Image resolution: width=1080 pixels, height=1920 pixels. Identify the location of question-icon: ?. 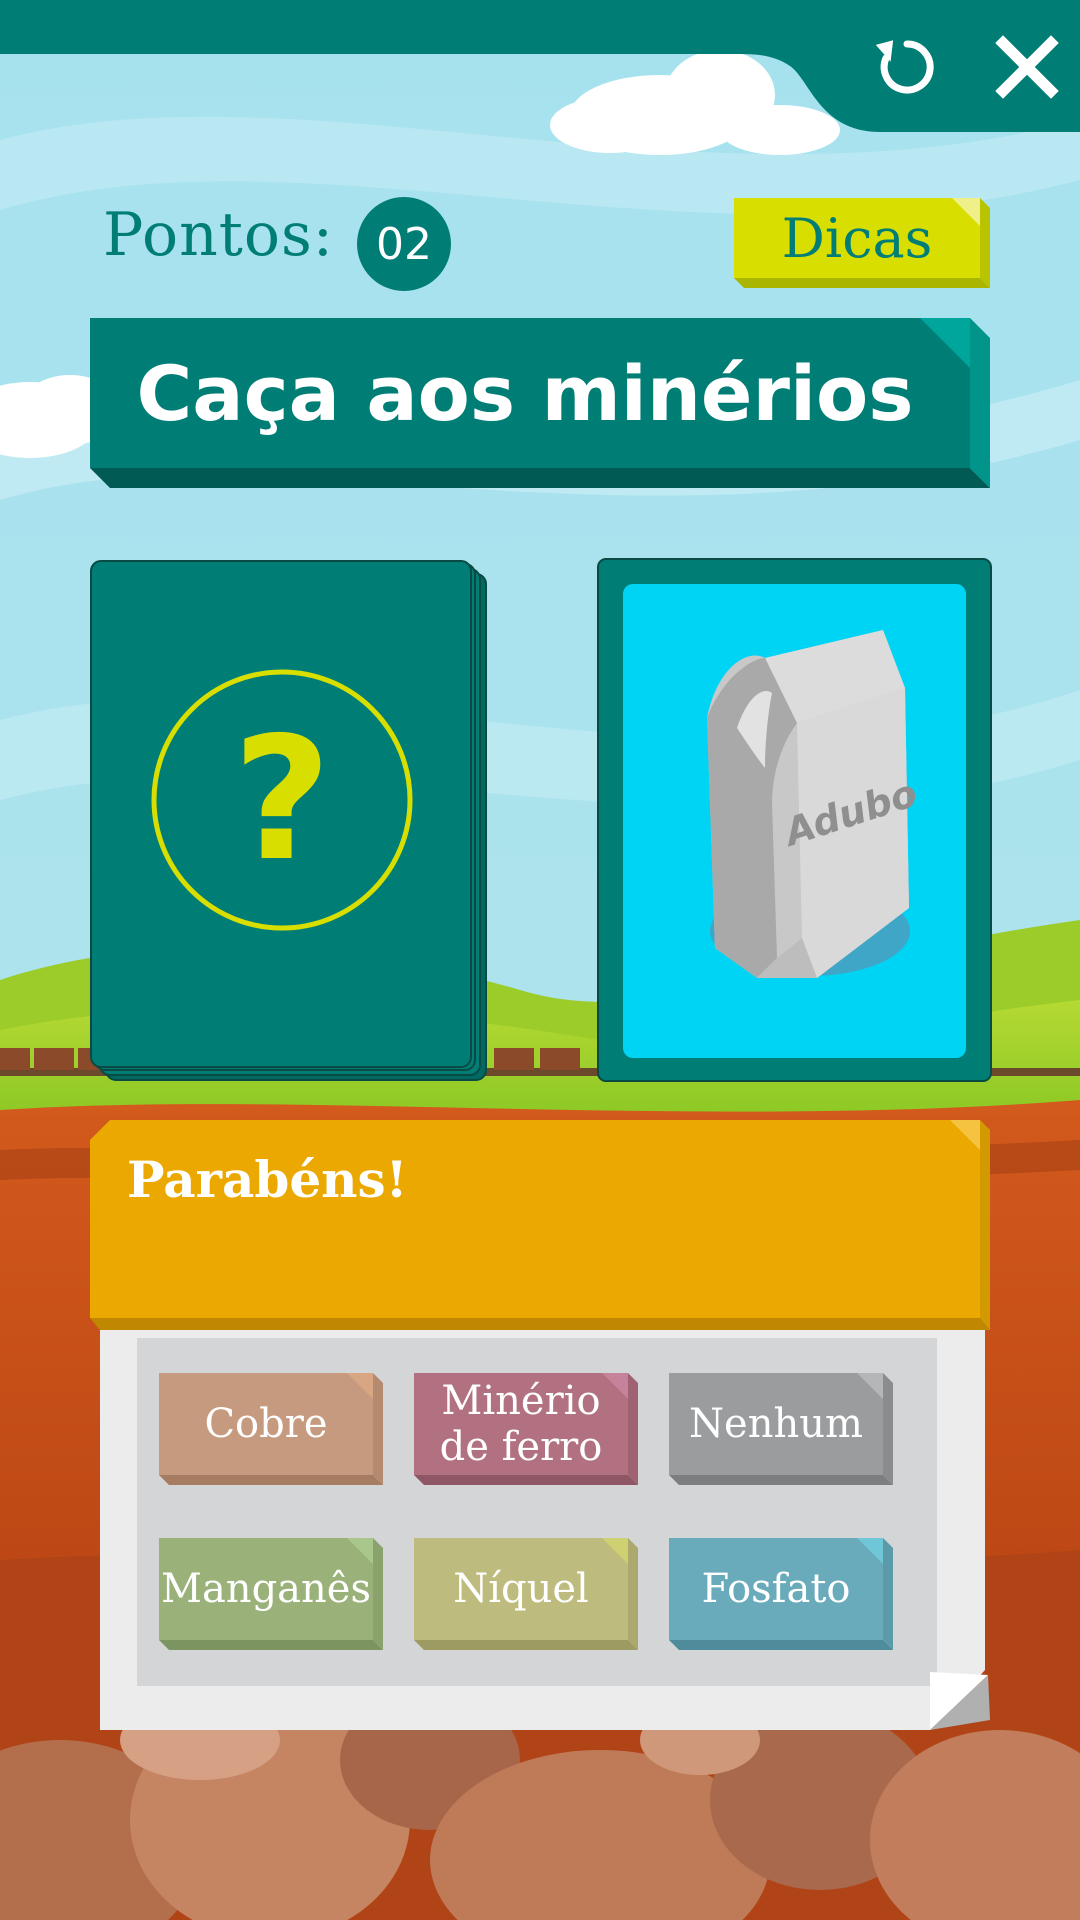
(282, 800).